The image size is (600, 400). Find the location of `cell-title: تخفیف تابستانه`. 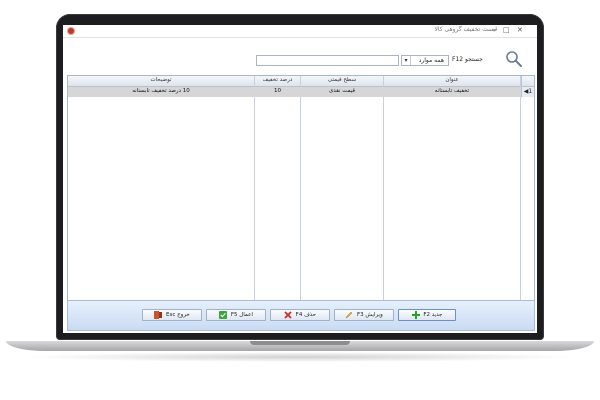

cell-title: تخفیف تابستانه is located at coordinates (452, 91).